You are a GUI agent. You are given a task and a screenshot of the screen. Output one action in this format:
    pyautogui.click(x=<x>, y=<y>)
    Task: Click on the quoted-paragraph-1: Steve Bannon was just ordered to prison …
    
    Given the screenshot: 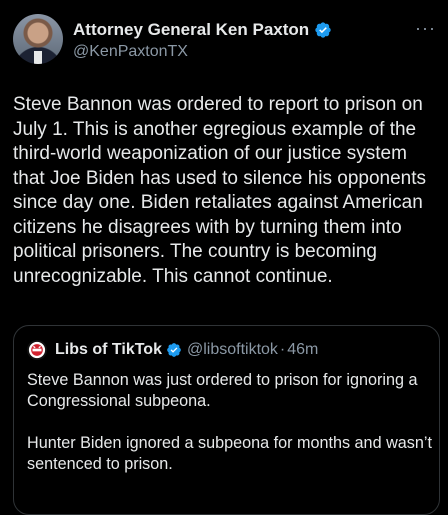 What is the action you would take?
    pyautogui.click(x=222, y=390)
    